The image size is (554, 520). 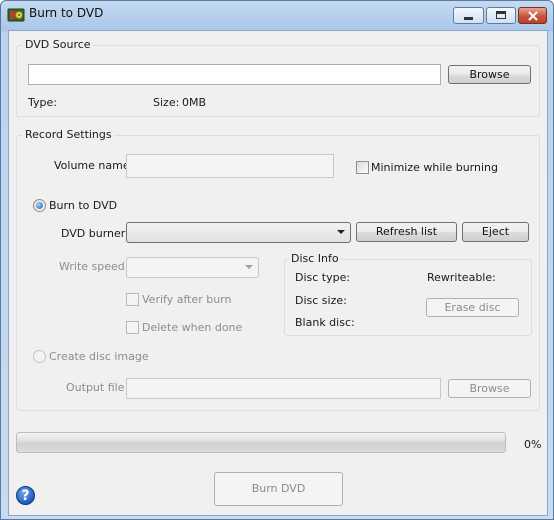 I want to click on type-label: Type:, so click(x=42, y=102).